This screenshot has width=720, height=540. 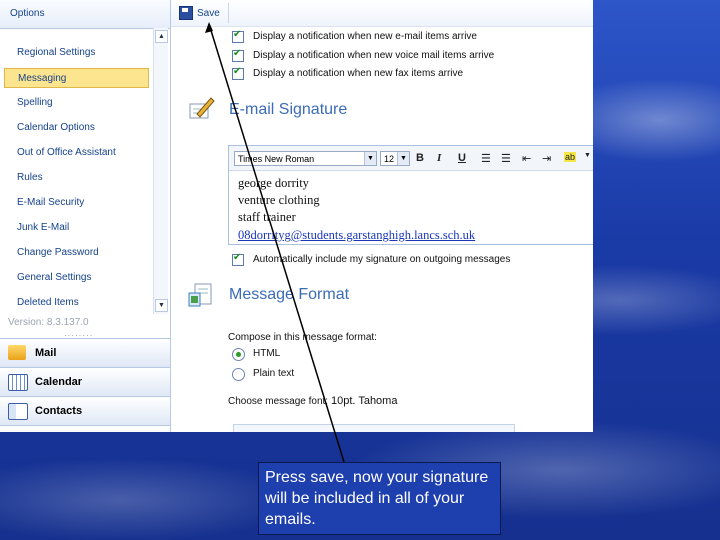 I want to click on calendar-button: Calendar, so click(x=85, y=381).